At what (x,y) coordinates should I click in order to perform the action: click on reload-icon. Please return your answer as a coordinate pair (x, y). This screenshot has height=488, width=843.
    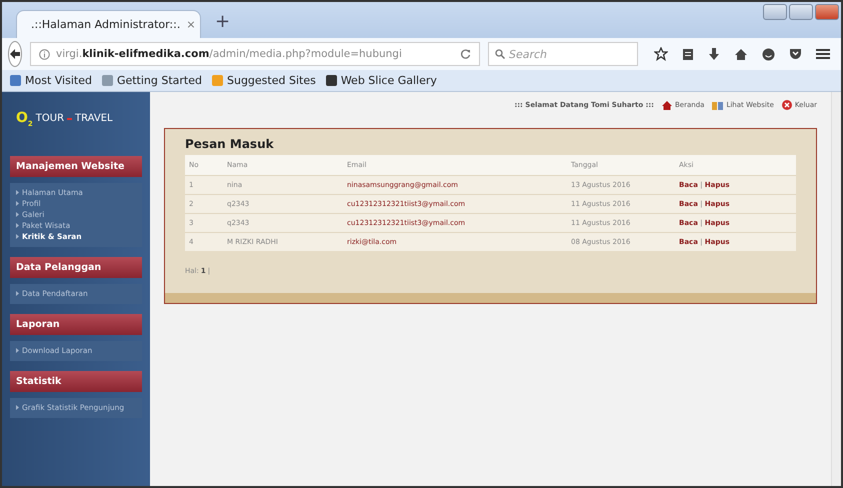
    Looking at the image, I should click on (465, 54).